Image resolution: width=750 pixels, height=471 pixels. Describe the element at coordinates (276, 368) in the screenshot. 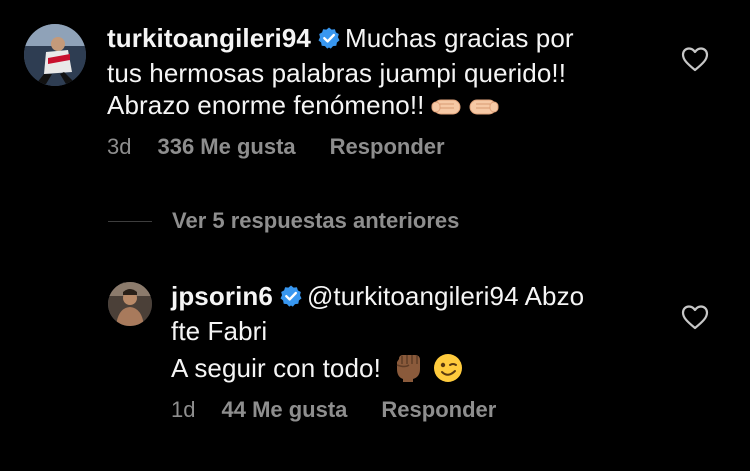

I see `reply-text-line3: A seguir con todo!` at that location.